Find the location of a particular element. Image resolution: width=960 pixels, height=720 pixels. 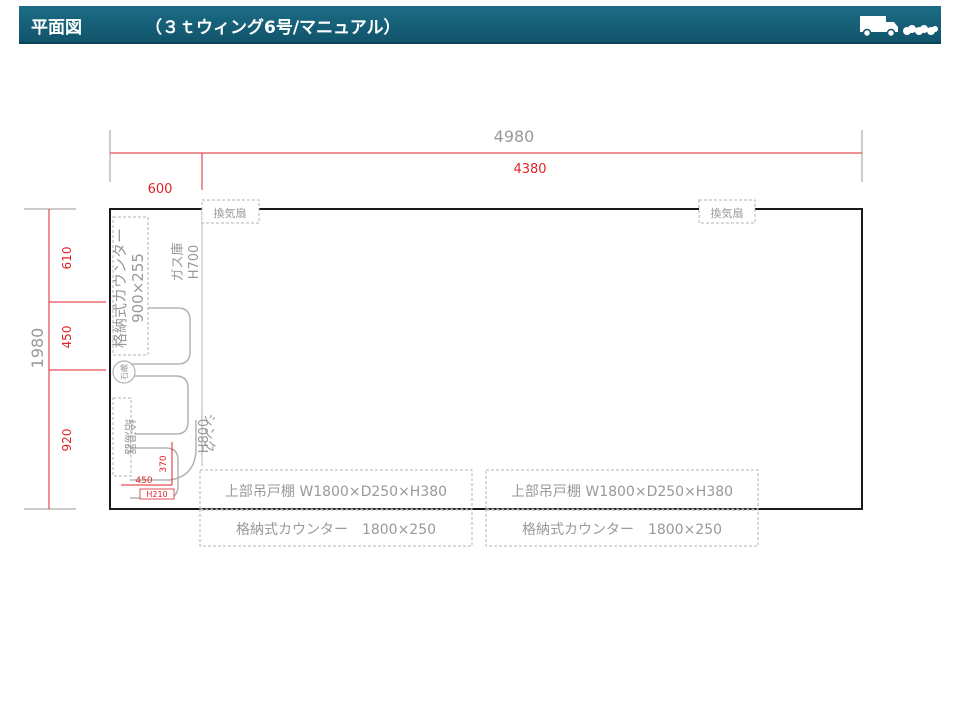

gas-storage: ガス庫 H700 is located at coordinates (186, 261).